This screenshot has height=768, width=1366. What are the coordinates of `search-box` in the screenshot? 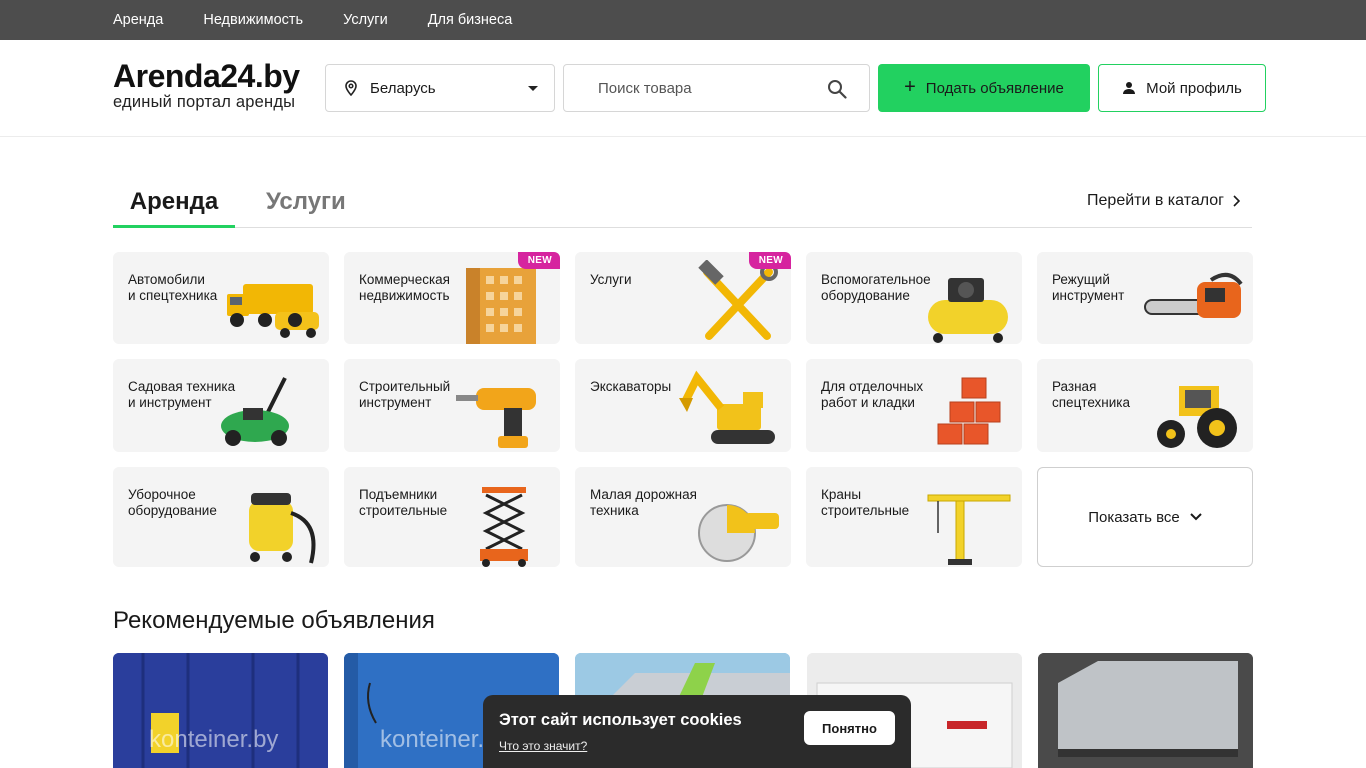 It's located at (716, 88).